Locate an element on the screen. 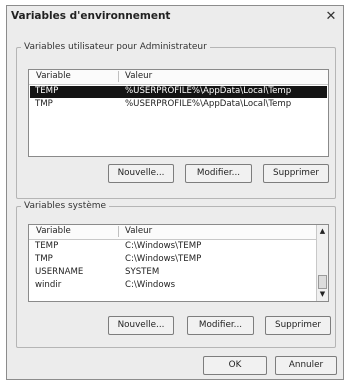 The image size is (352, 386). ok-button: OK is located at coordinates (235, 365).